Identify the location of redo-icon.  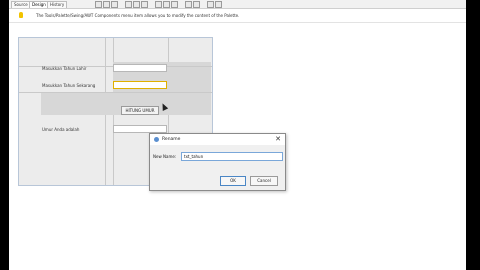
(218, 4).